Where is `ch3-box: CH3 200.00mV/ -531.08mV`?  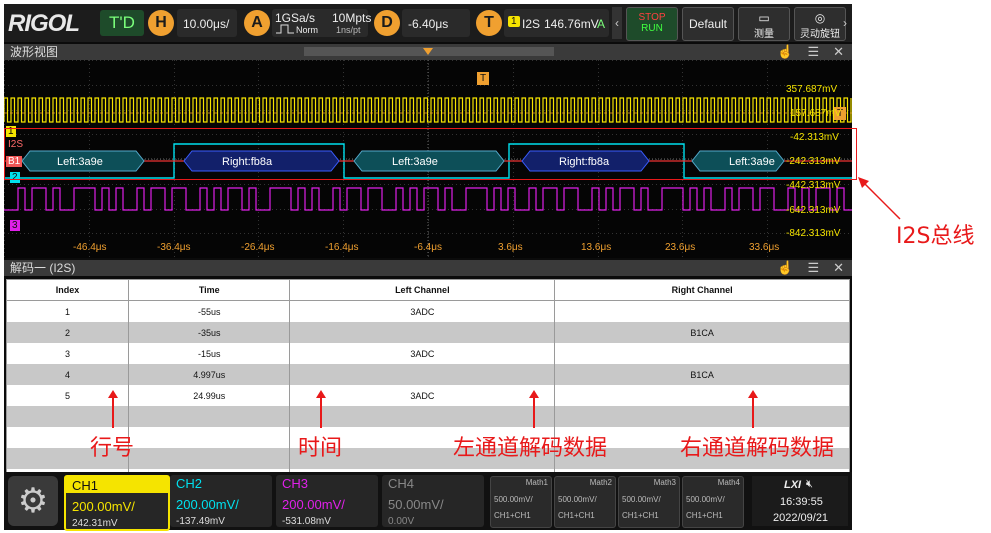
ch3-box: CH3 200.00mV/ -531.08mV is located at coordinates (327, 501).